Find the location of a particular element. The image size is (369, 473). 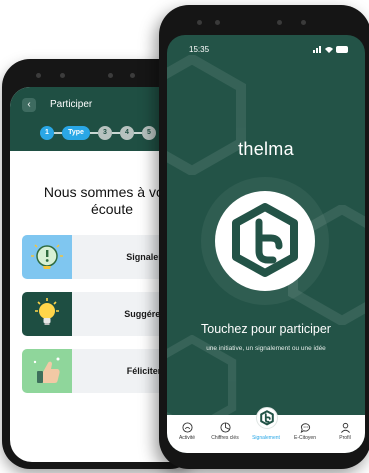

status-icons is located at coordinates (330, 49).